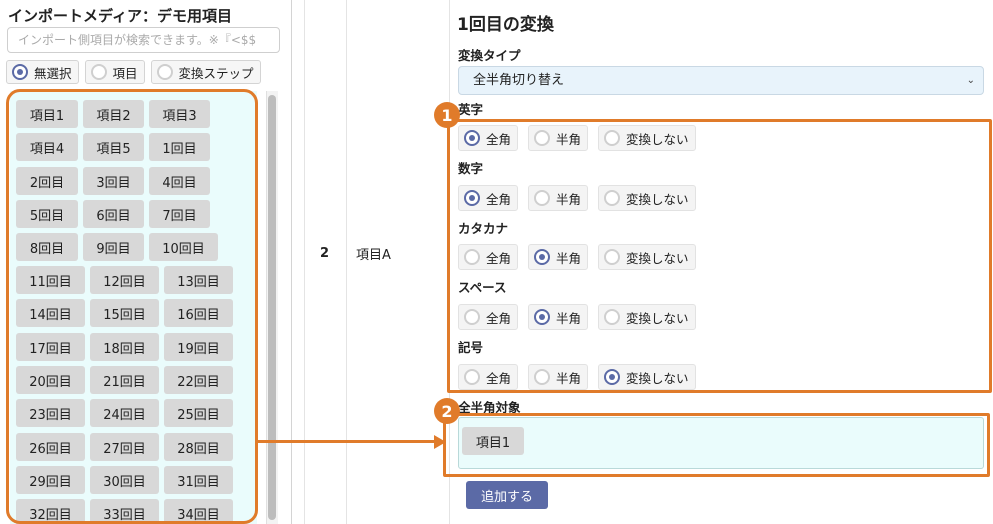 The image size is (993, 524). I want to click on row-number: 2, so click(325, 253).